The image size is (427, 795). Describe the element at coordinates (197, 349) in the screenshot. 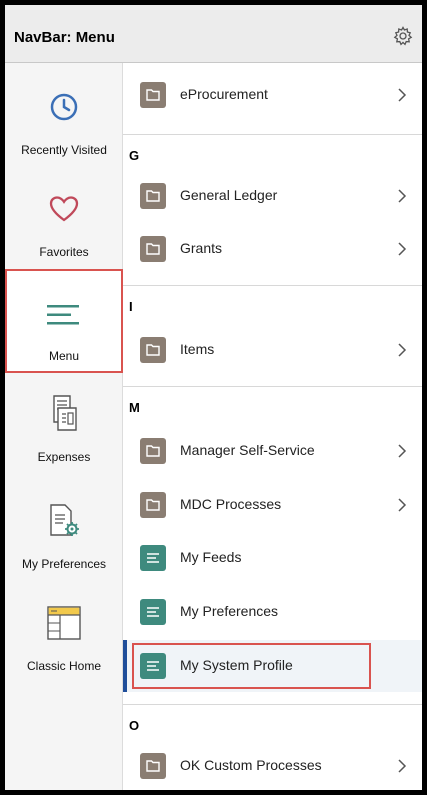

I see `menu-item-label: Items` at that location.